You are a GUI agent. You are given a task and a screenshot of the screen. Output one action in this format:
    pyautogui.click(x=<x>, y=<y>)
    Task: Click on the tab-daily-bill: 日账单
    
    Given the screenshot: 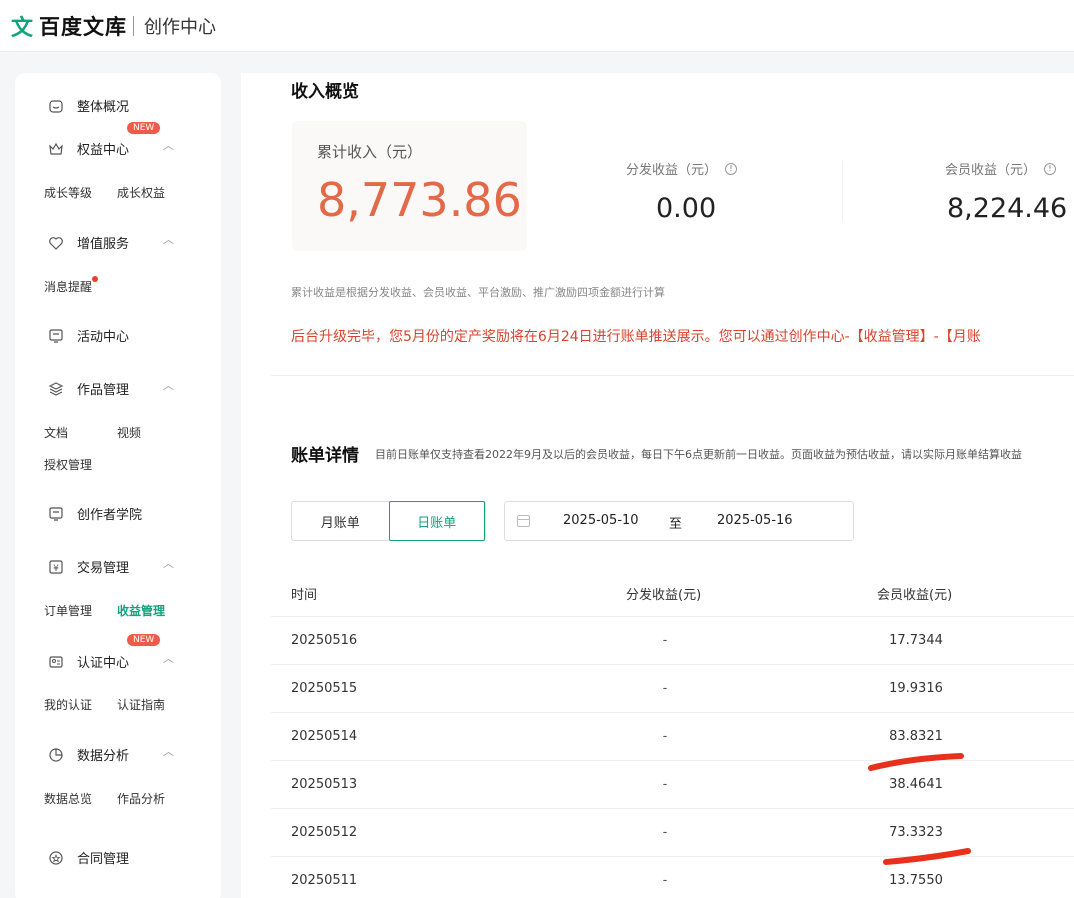 What is the action you would take?
    pyautogui.click(x=436, y=521)
    